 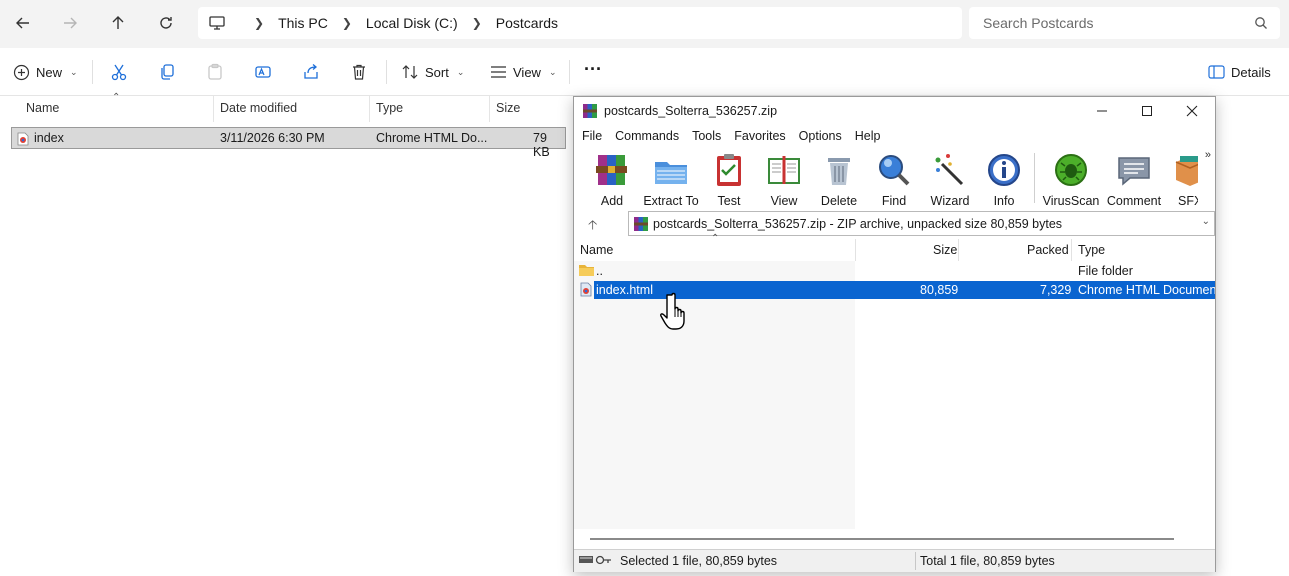 I want to click on row-name: index.html, so click(x=624, y=290).